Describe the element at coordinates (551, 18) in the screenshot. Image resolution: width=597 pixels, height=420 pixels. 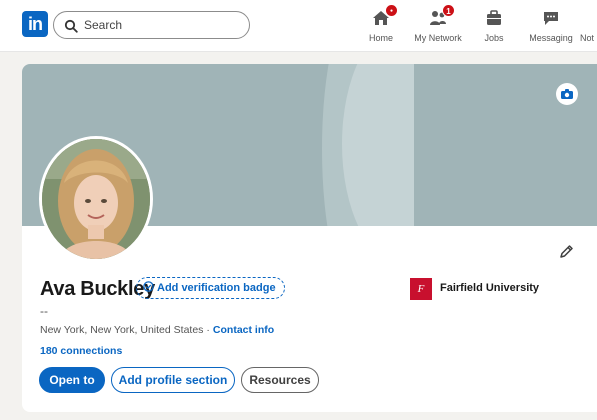
I see `messaging-icon` at that location.